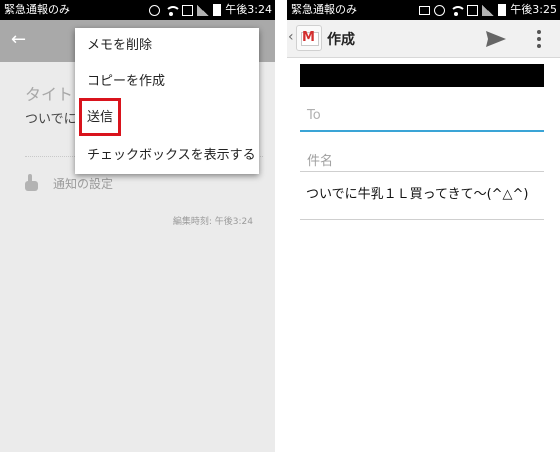 This screenshot has height=452, width=560. Describe the element at coordinates (291, 37) in the screenshot. I see `back-chevron-icon: ‹` at that location.